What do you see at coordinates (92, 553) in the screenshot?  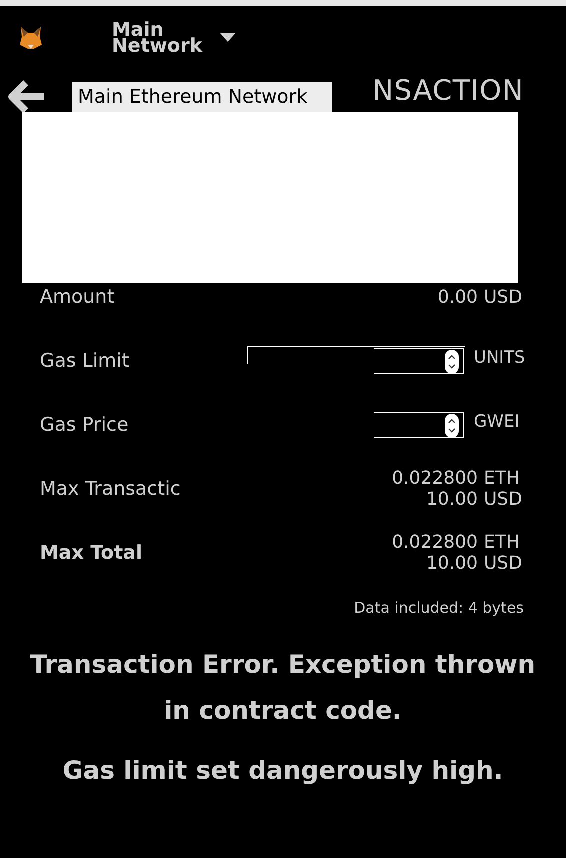 I see `field-label: Max Total` at bounding box center [92, 553].